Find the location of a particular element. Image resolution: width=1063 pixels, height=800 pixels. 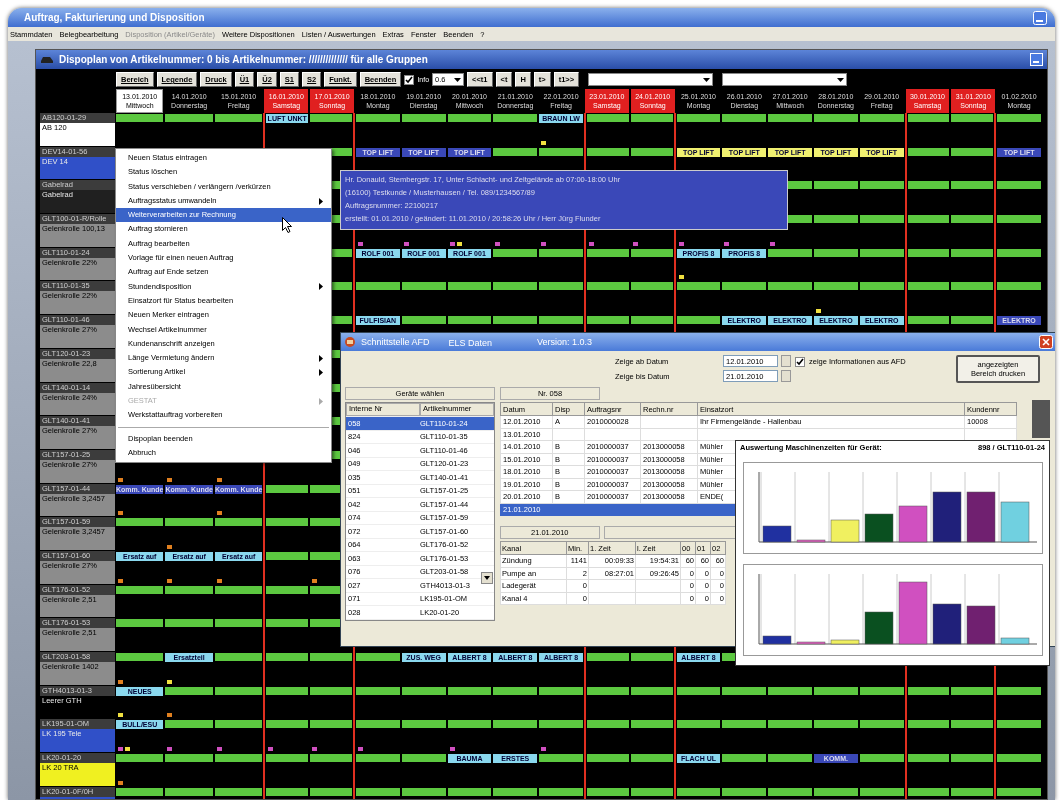

checkmark-icon is located at coordinates (800, 362).